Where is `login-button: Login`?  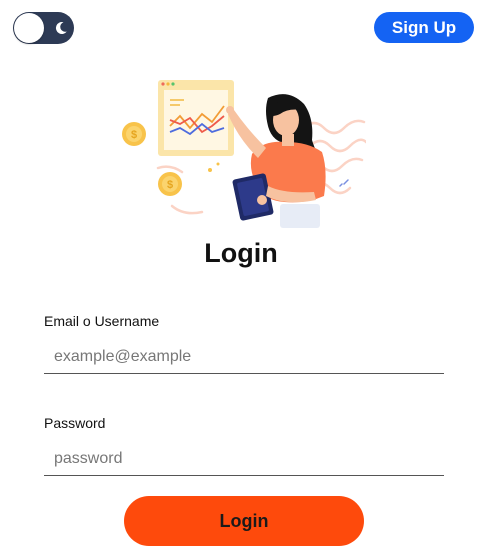
login-button: Login is located at coordinates (244, 521).